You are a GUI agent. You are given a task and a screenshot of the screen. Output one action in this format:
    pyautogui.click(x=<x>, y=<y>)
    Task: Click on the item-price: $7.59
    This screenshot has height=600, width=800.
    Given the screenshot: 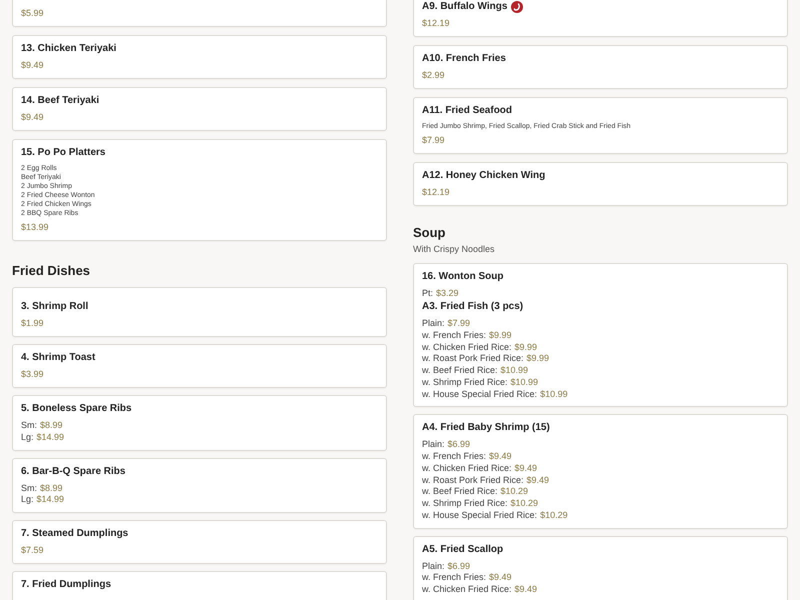 What is the action you would take?
    pyautogui.click(x=32, y=551)
    